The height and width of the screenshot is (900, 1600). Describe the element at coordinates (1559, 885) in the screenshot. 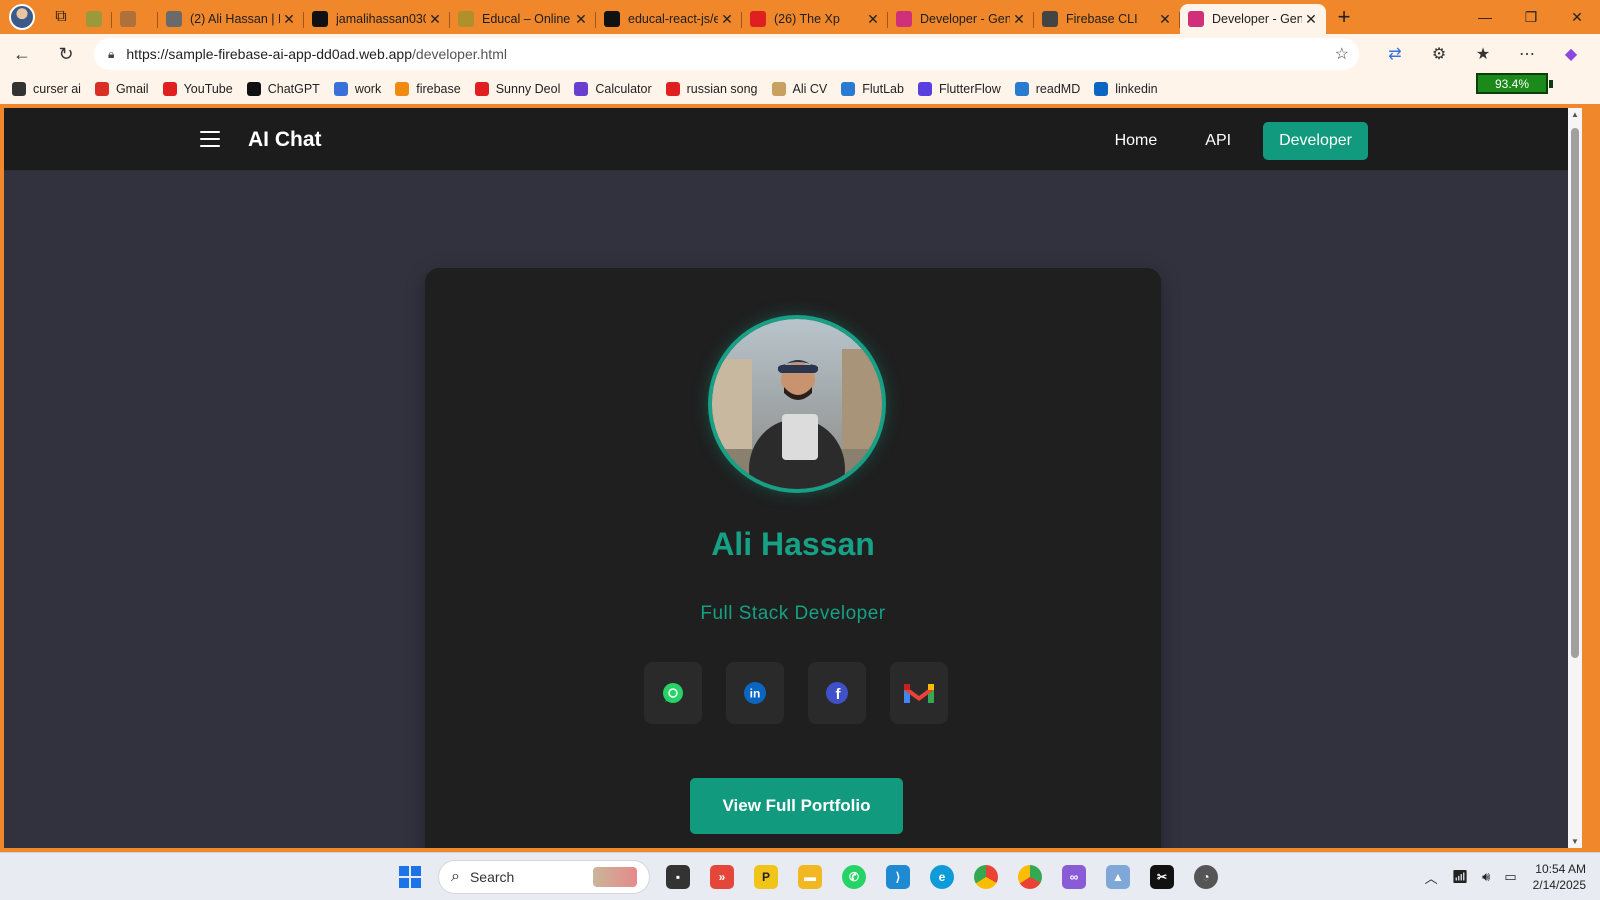

I see `clock-date: 2/14/2025` at that location.